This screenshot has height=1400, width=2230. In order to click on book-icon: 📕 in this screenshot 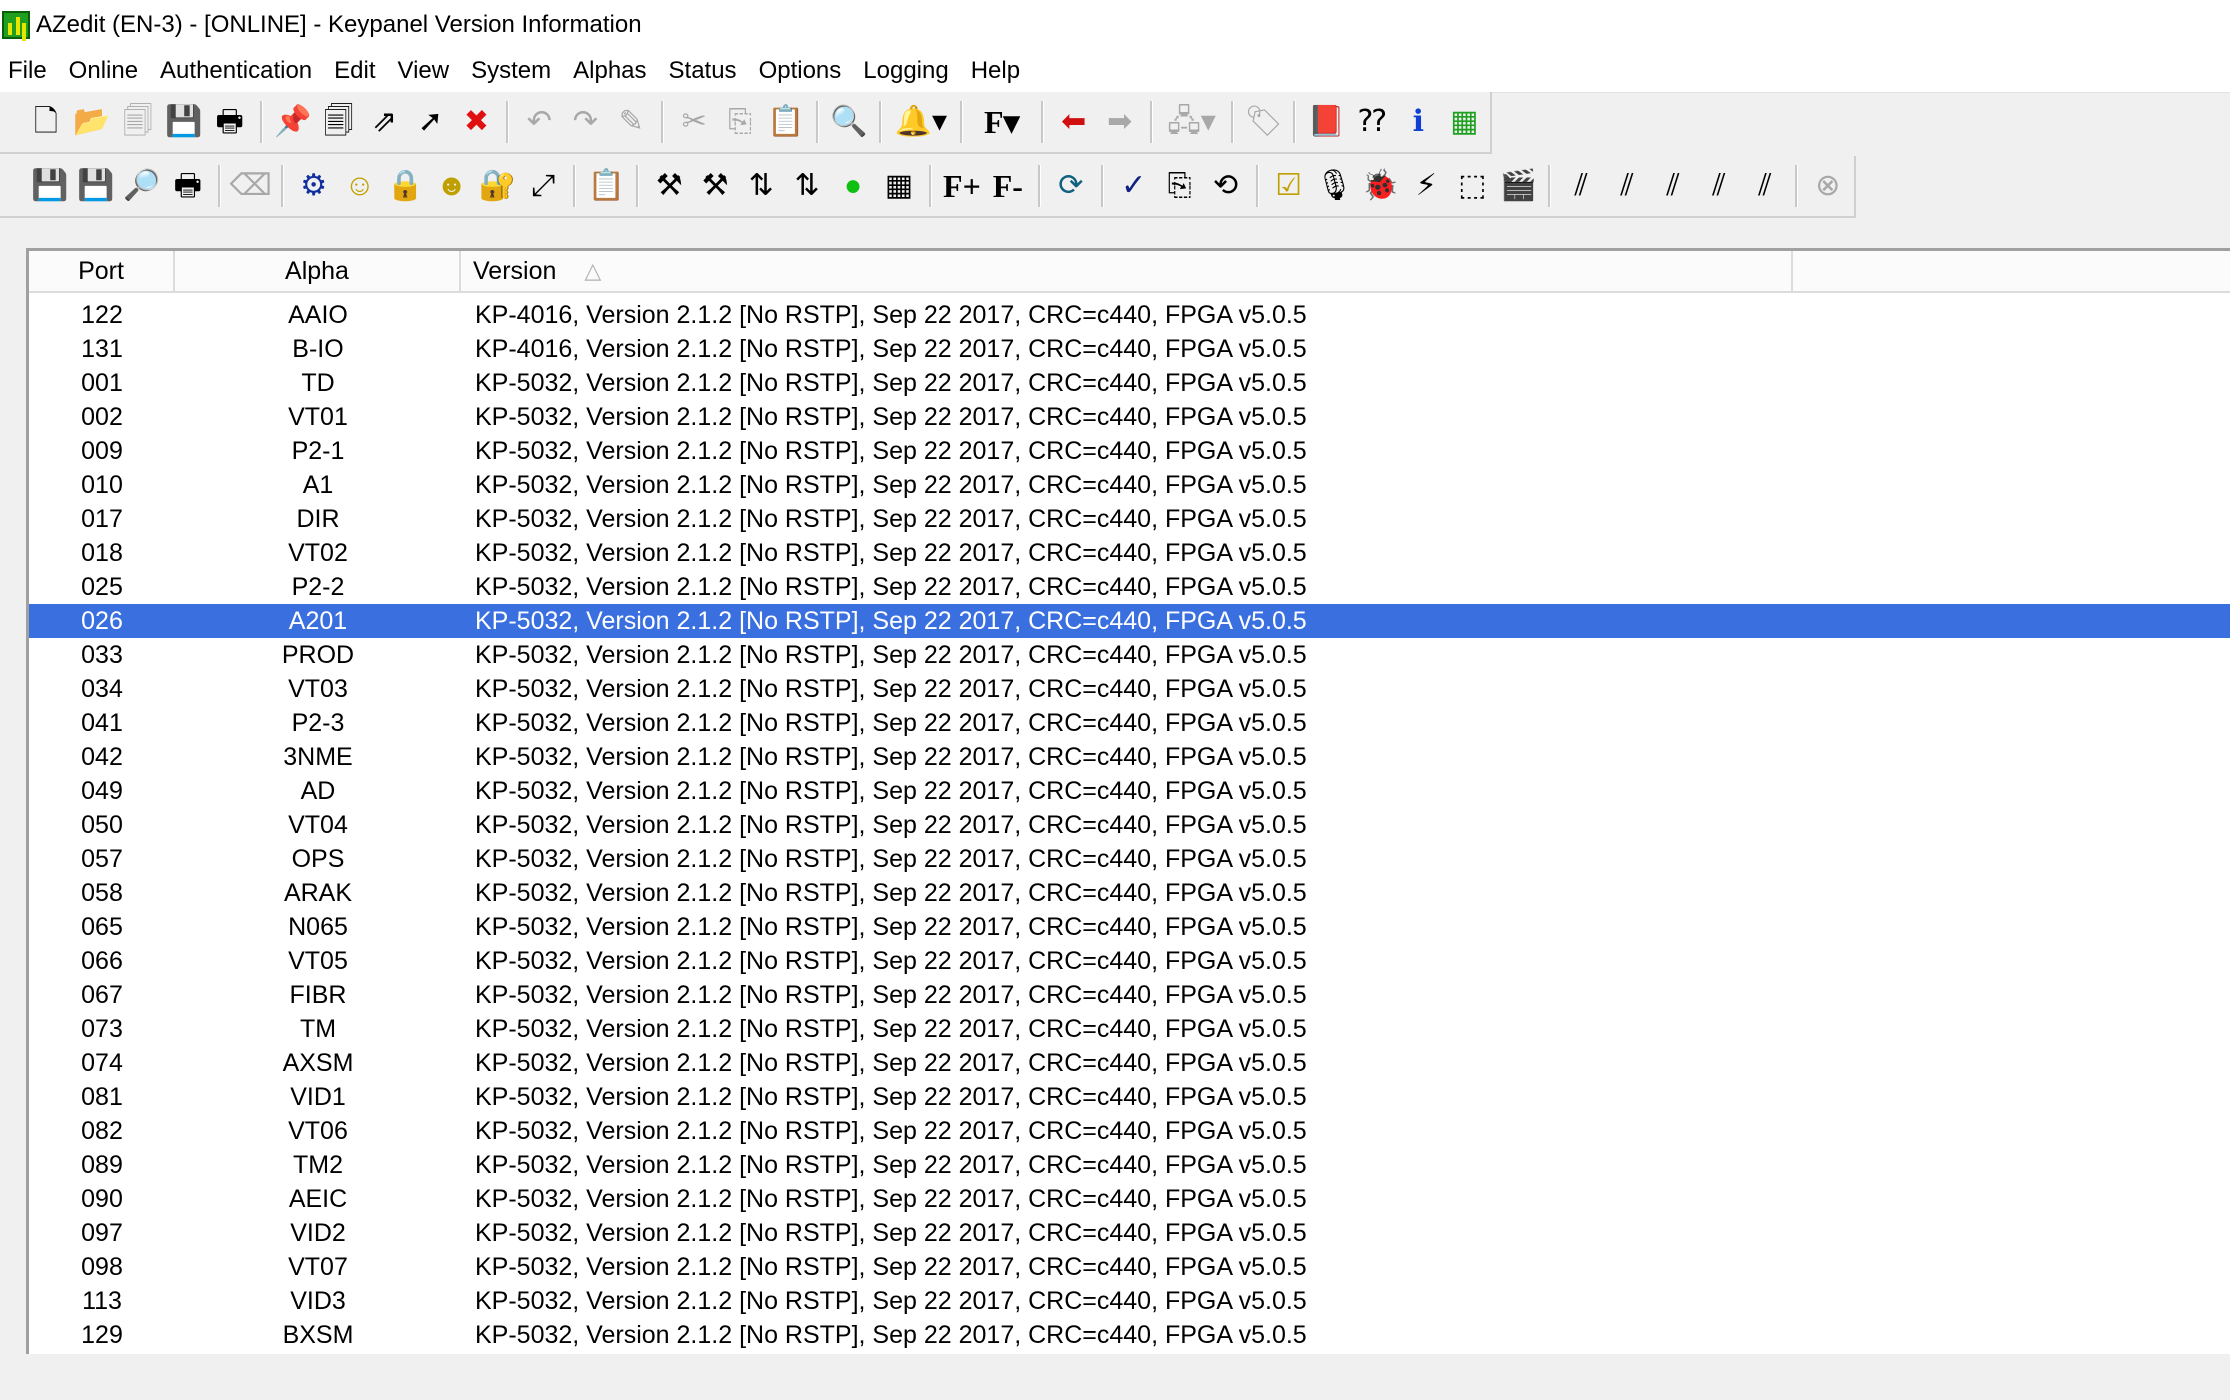, I will do `click(1326, 122)`.